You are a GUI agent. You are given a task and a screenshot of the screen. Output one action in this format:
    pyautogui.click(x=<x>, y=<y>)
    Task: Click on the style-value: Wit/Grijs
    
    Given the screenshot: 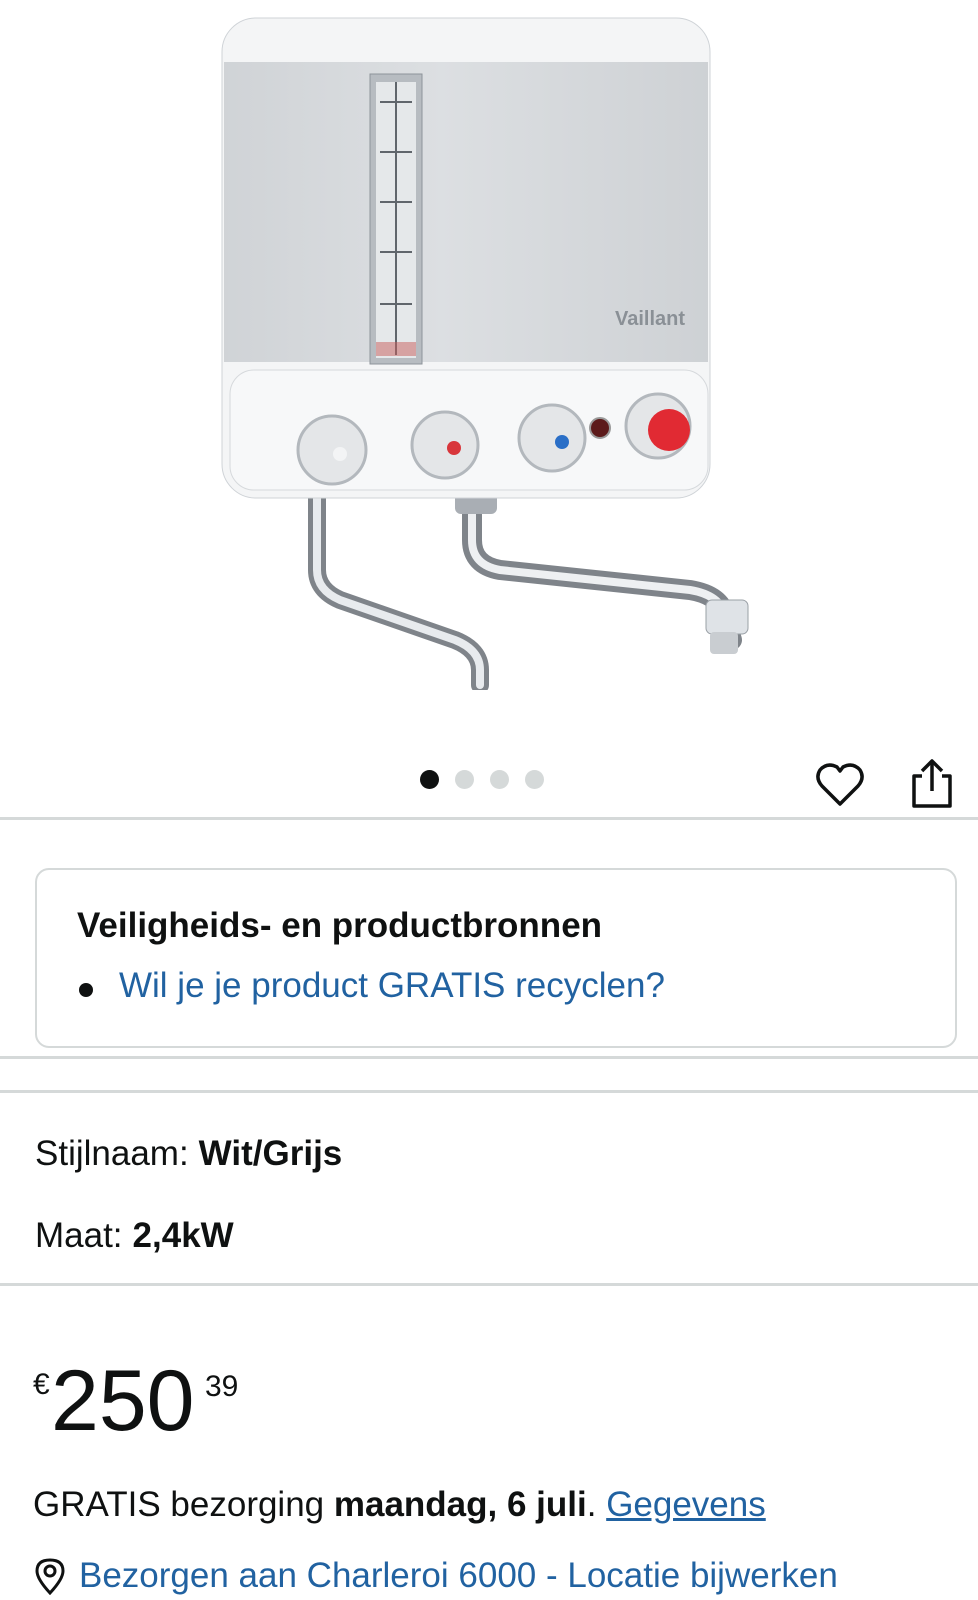 What is the action you would take?
    pyautogui.click(x=270, y=1153)
    